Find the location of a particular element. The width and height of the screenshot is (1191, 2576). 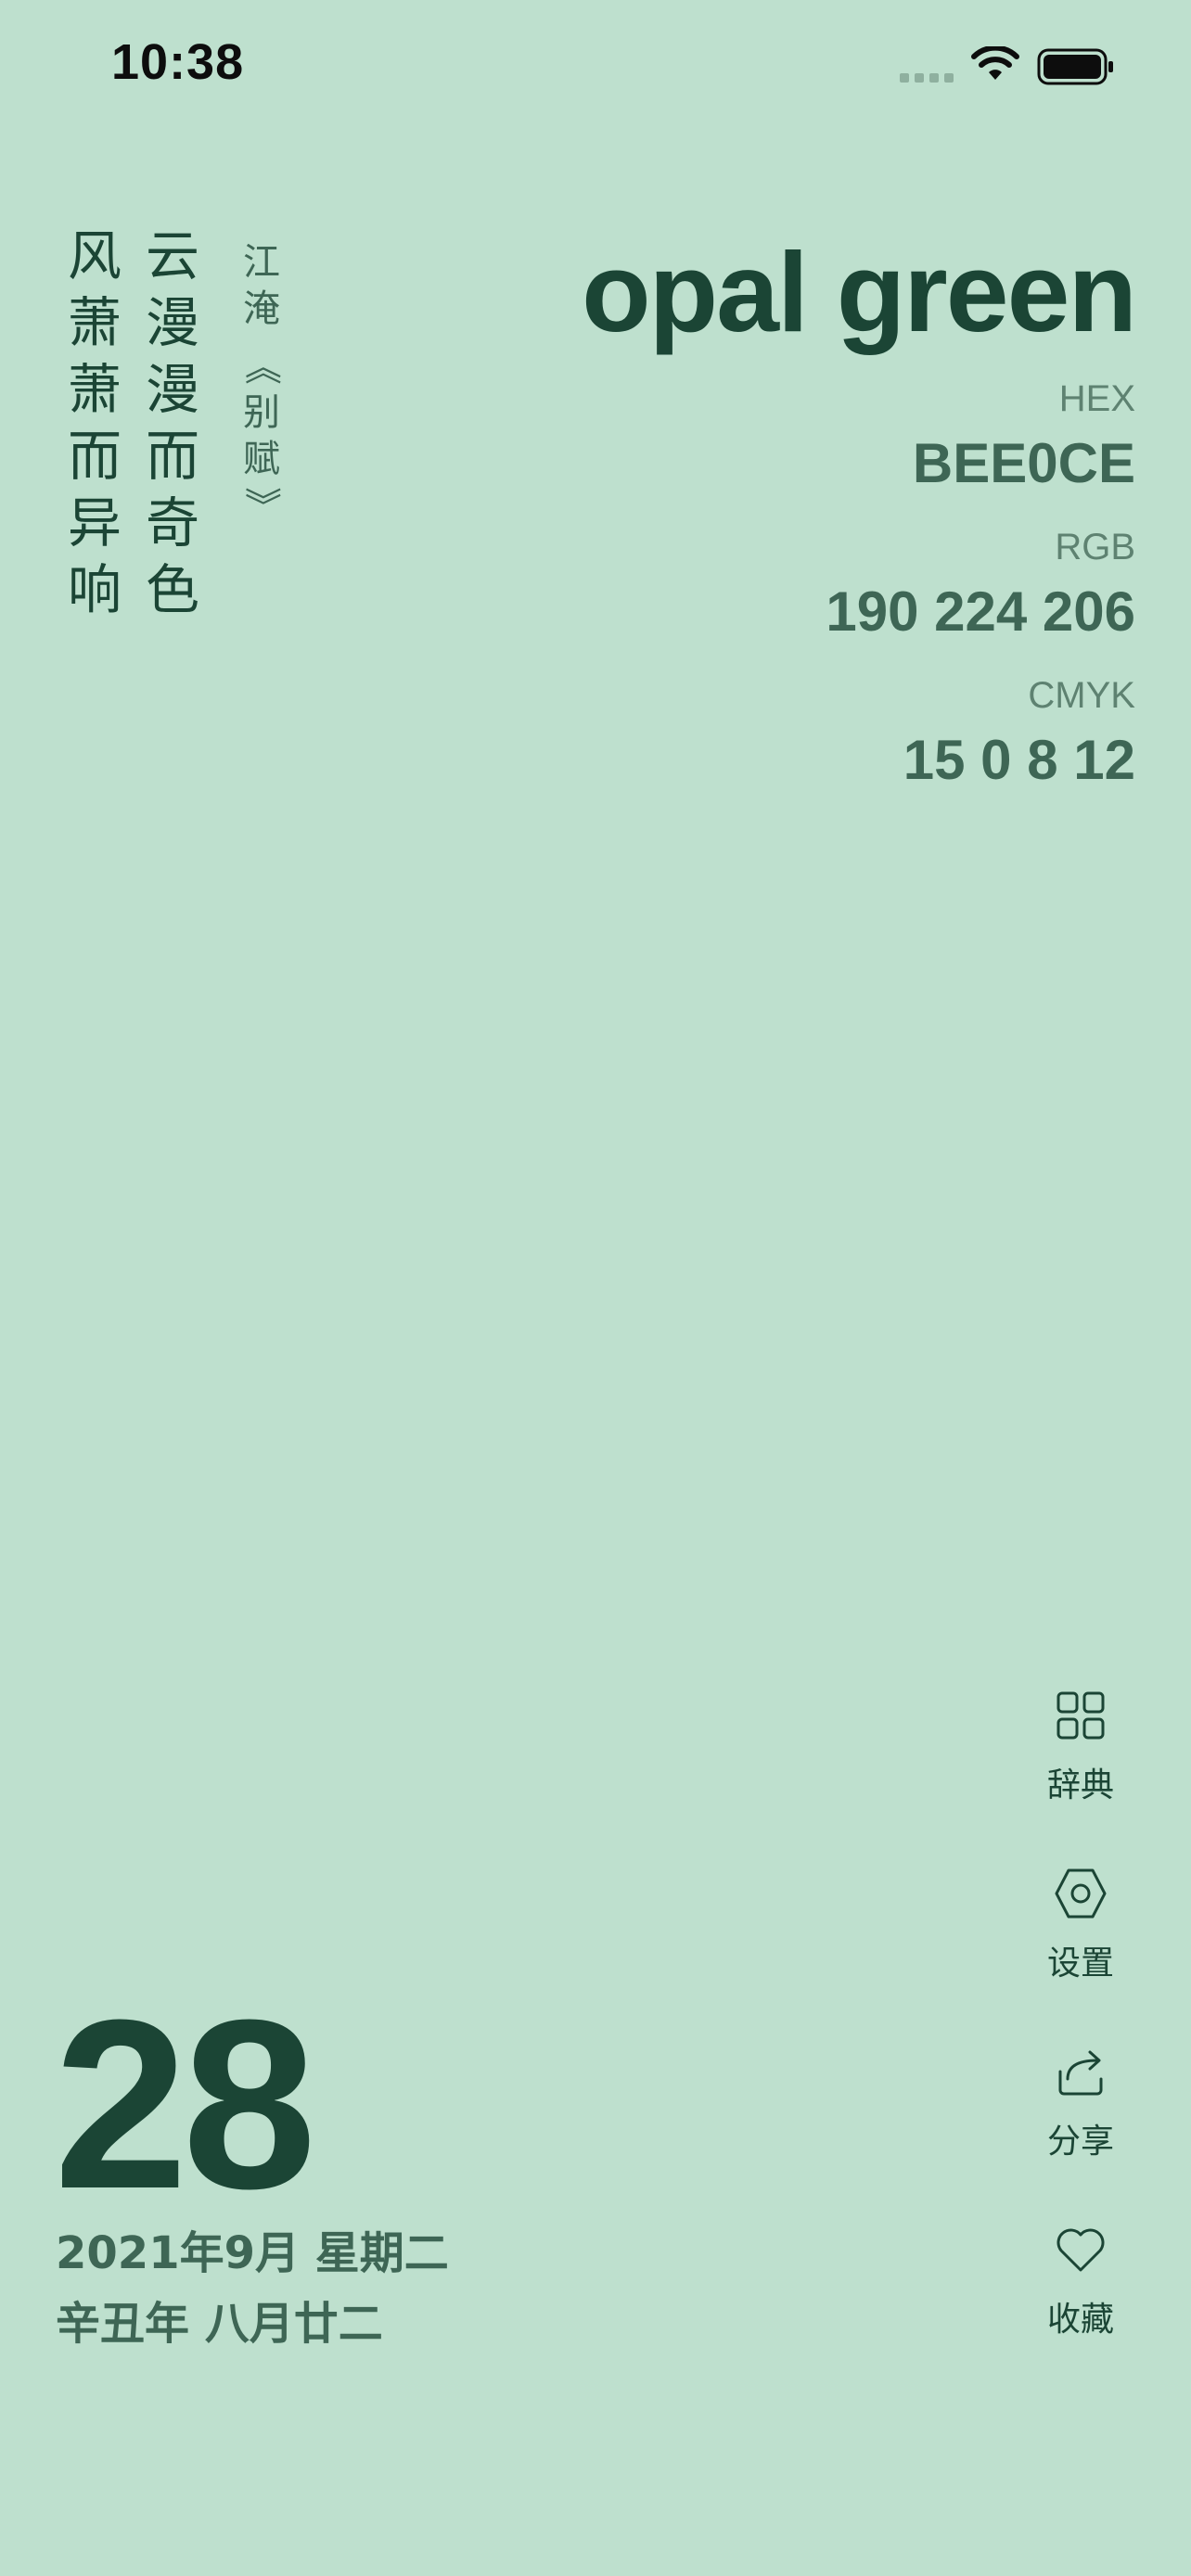

poem-char: 风 is located at coordinates (95, 256).